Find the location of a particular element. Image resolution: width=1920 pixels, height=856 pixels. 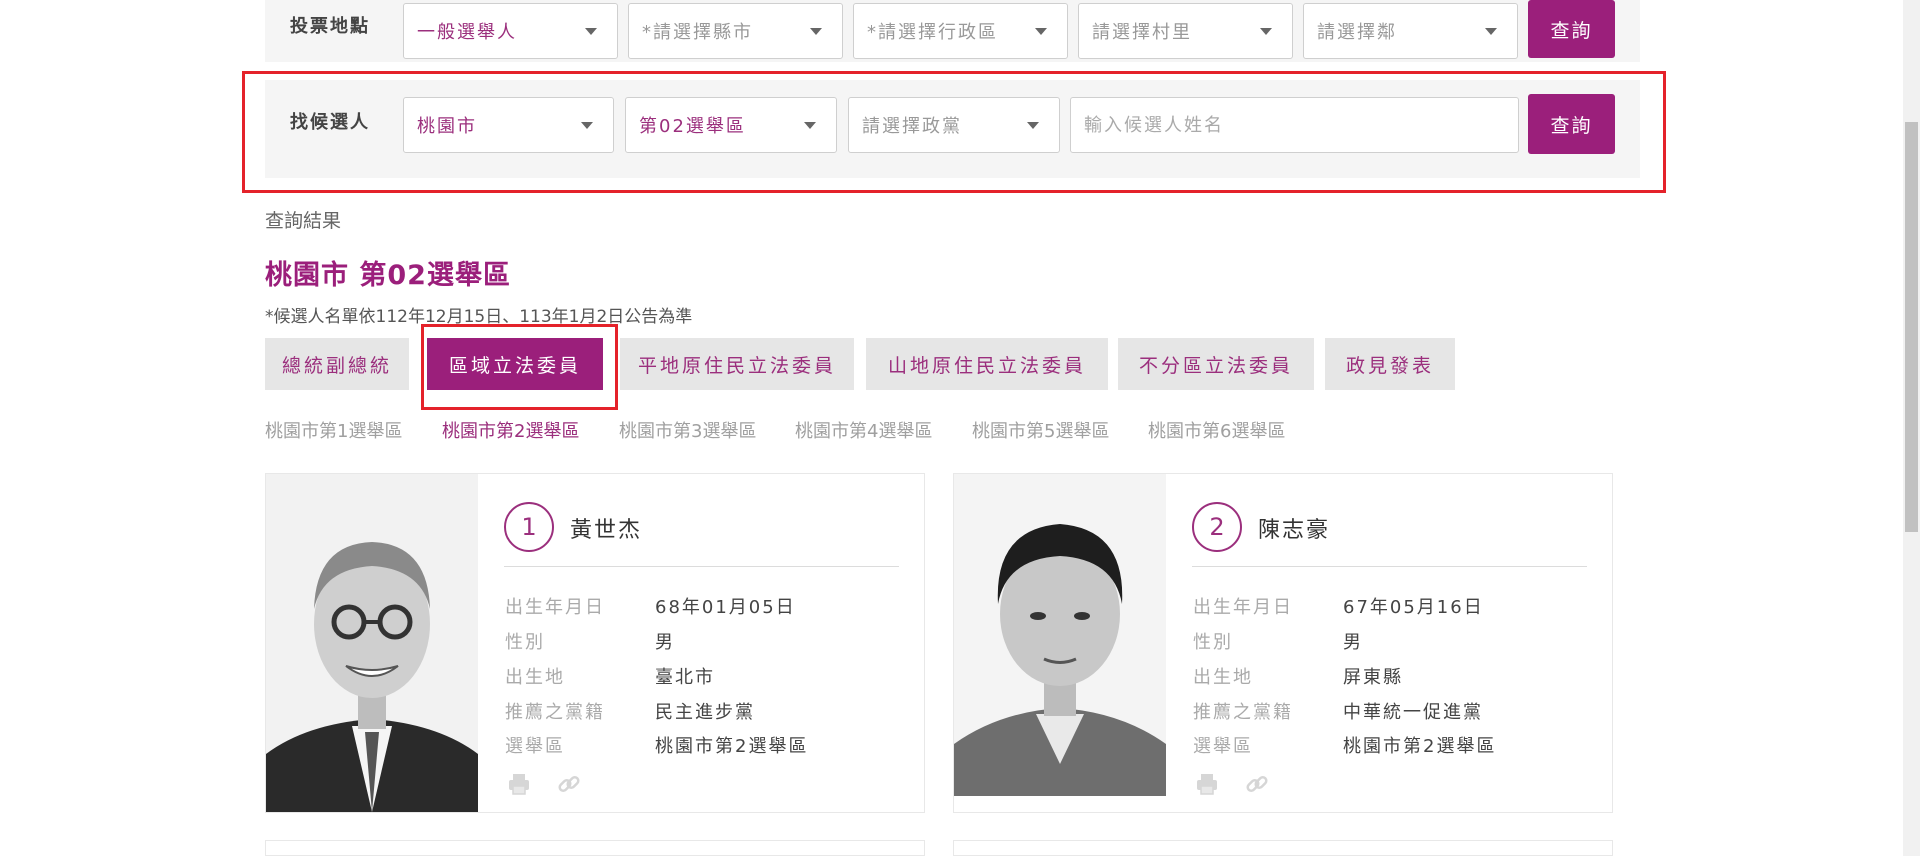

voter-type-value: 一般選舉人 is located at coordinates (467, 32).